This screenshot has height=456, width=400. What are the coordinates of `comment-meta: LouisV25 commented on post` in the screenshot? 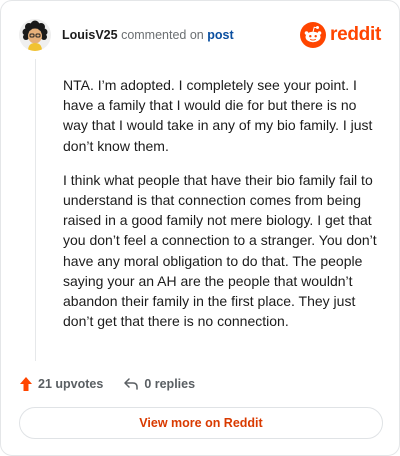 It's located at (148, 35).